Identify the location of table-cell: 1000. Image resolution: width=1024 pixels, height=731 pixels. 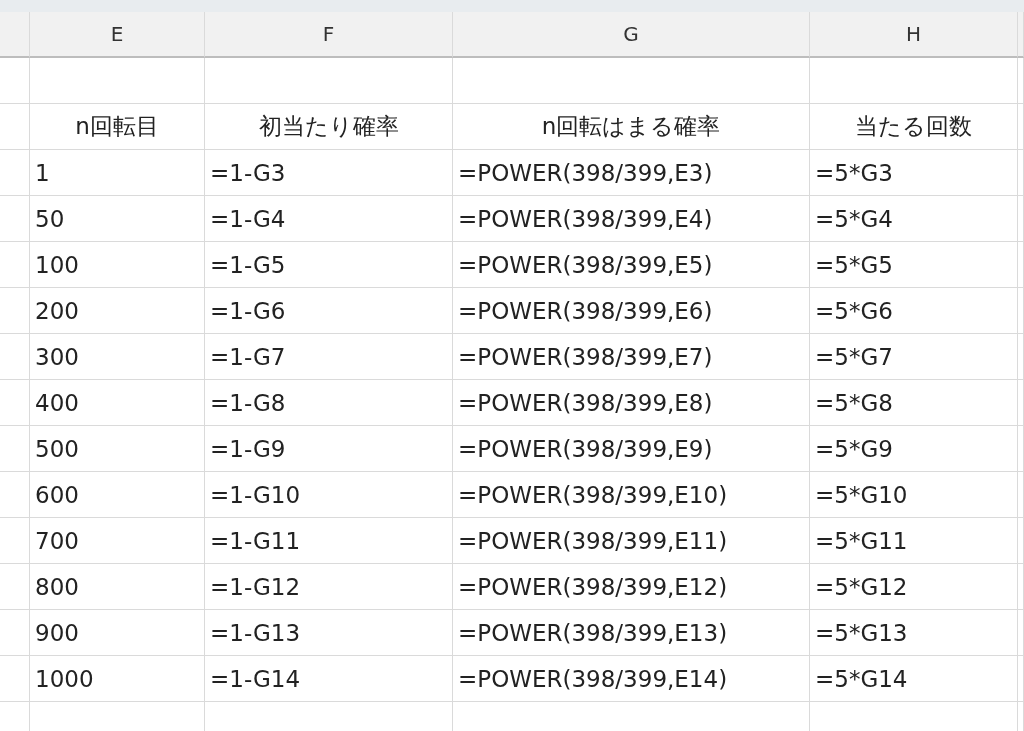
(117, 679).